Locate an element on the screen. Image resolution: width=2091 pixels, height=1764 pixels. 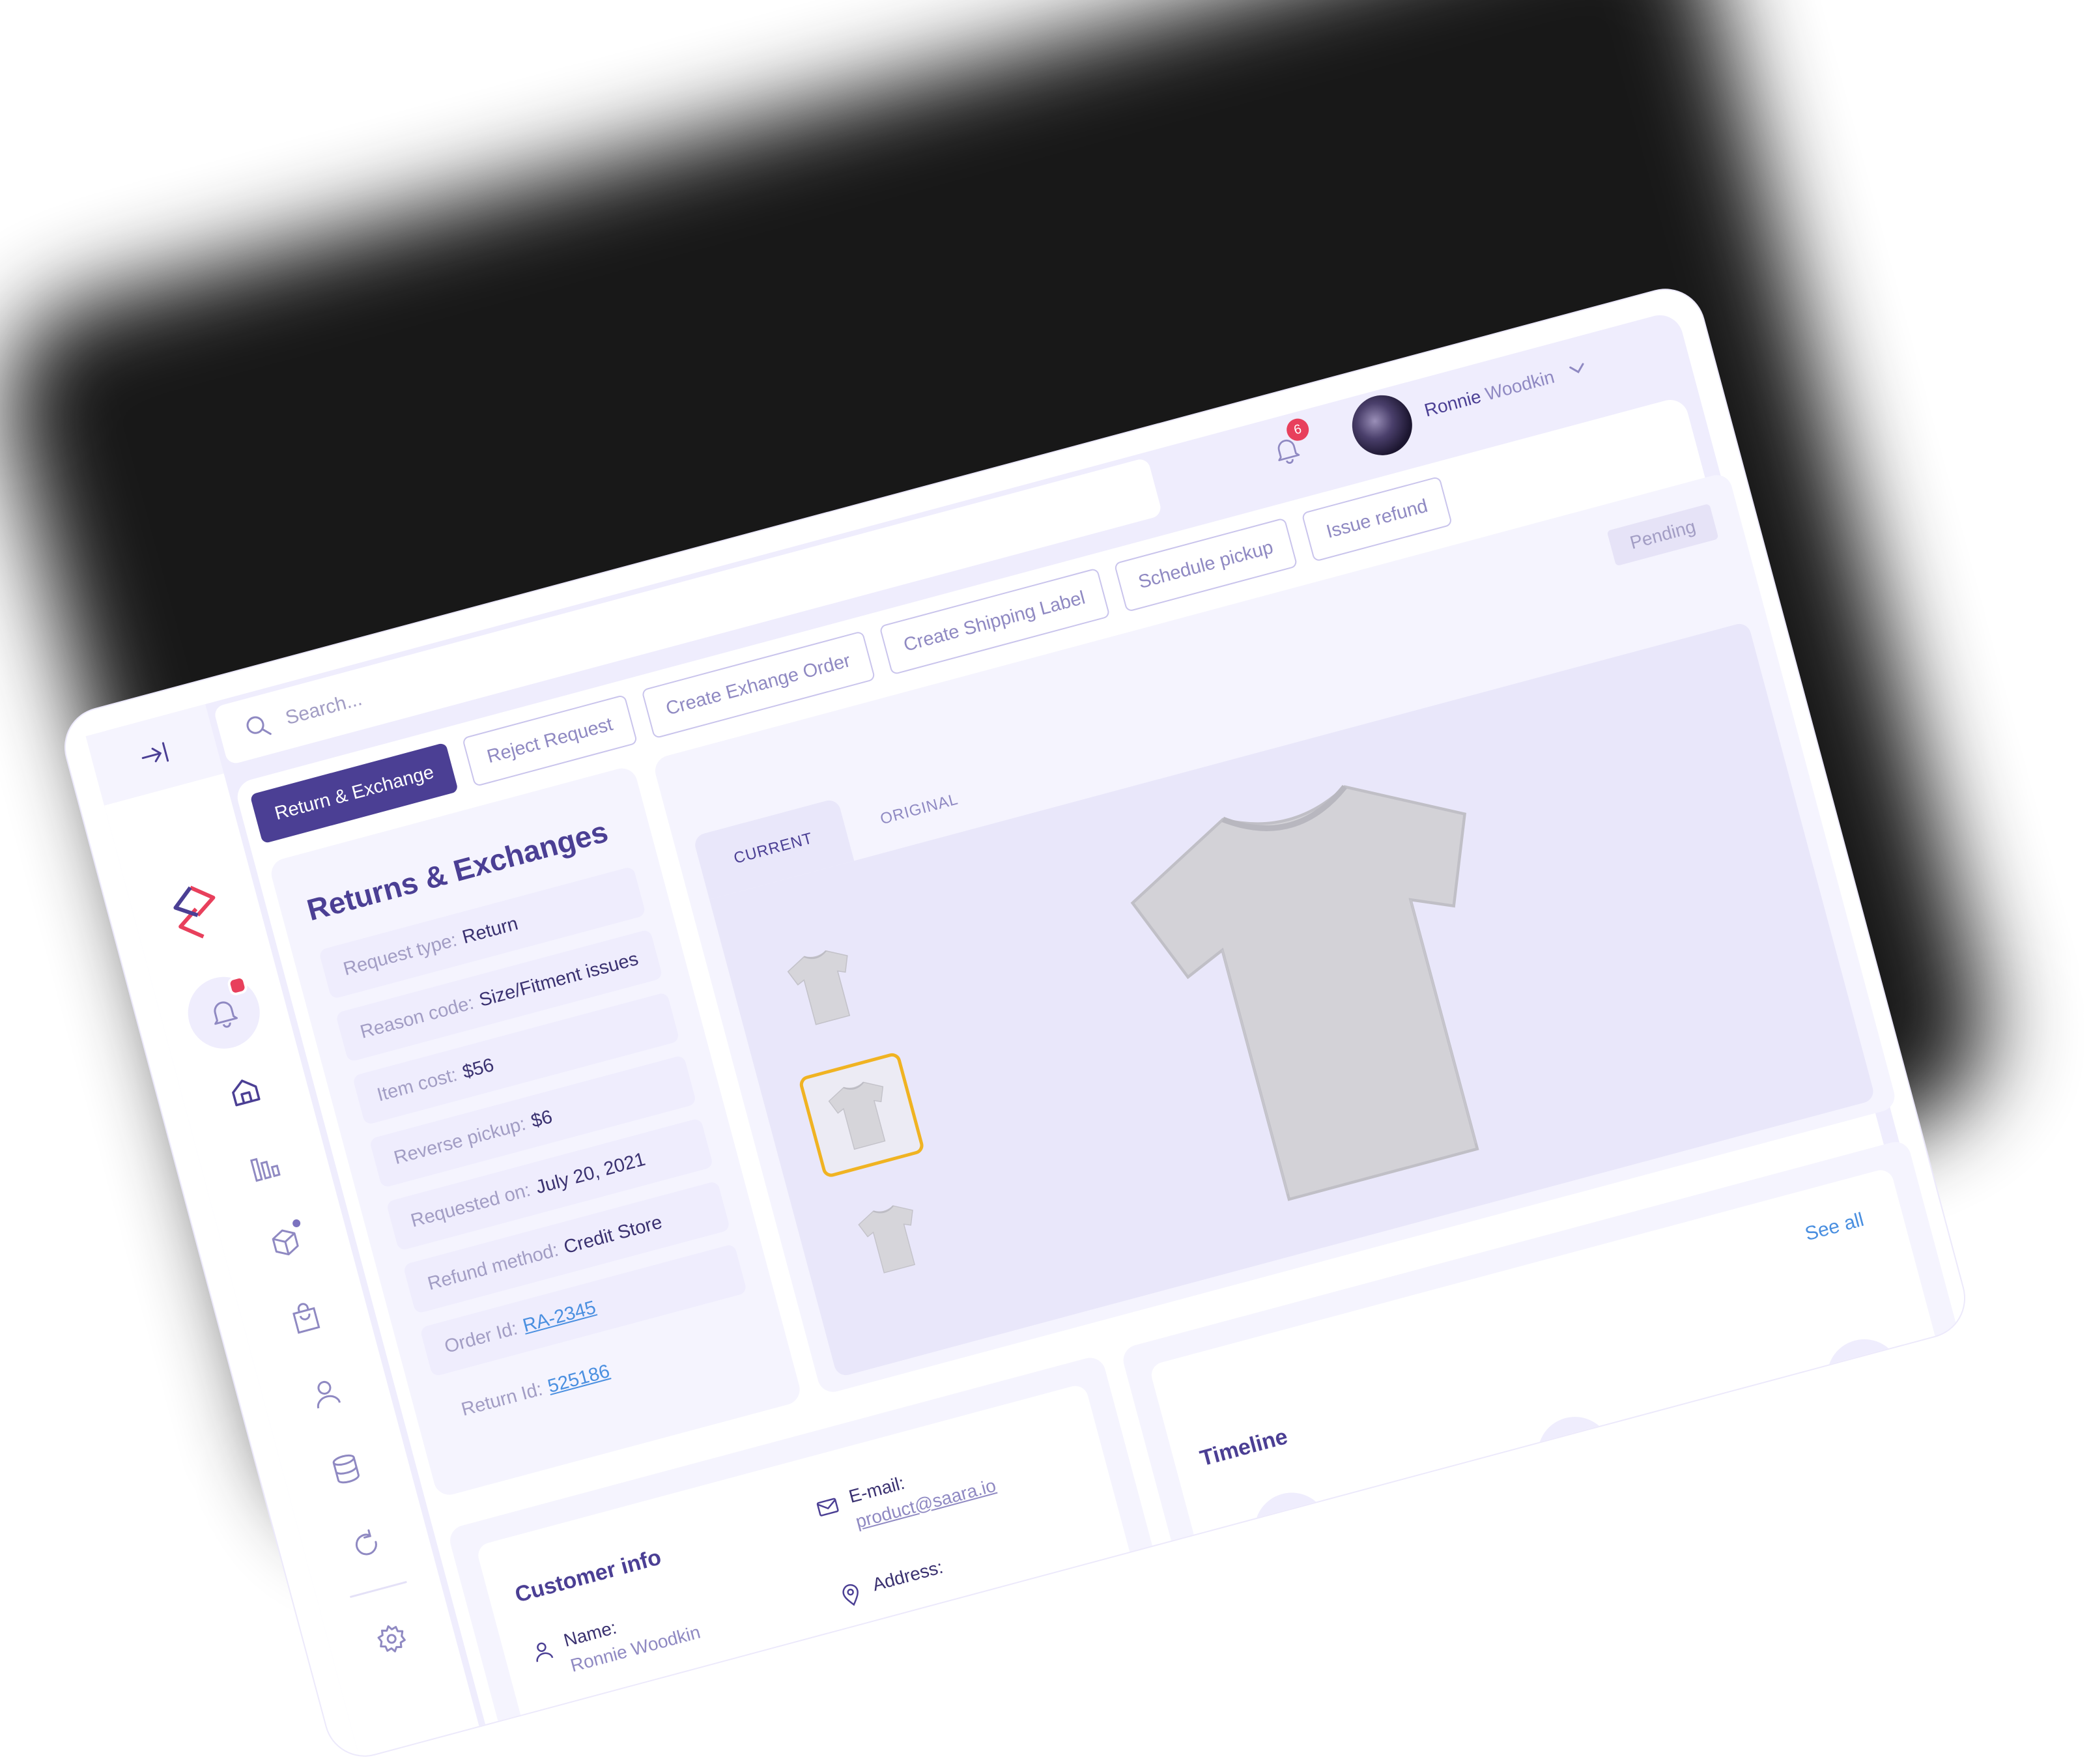
collapse-icon is located at coordinates (155, 753).